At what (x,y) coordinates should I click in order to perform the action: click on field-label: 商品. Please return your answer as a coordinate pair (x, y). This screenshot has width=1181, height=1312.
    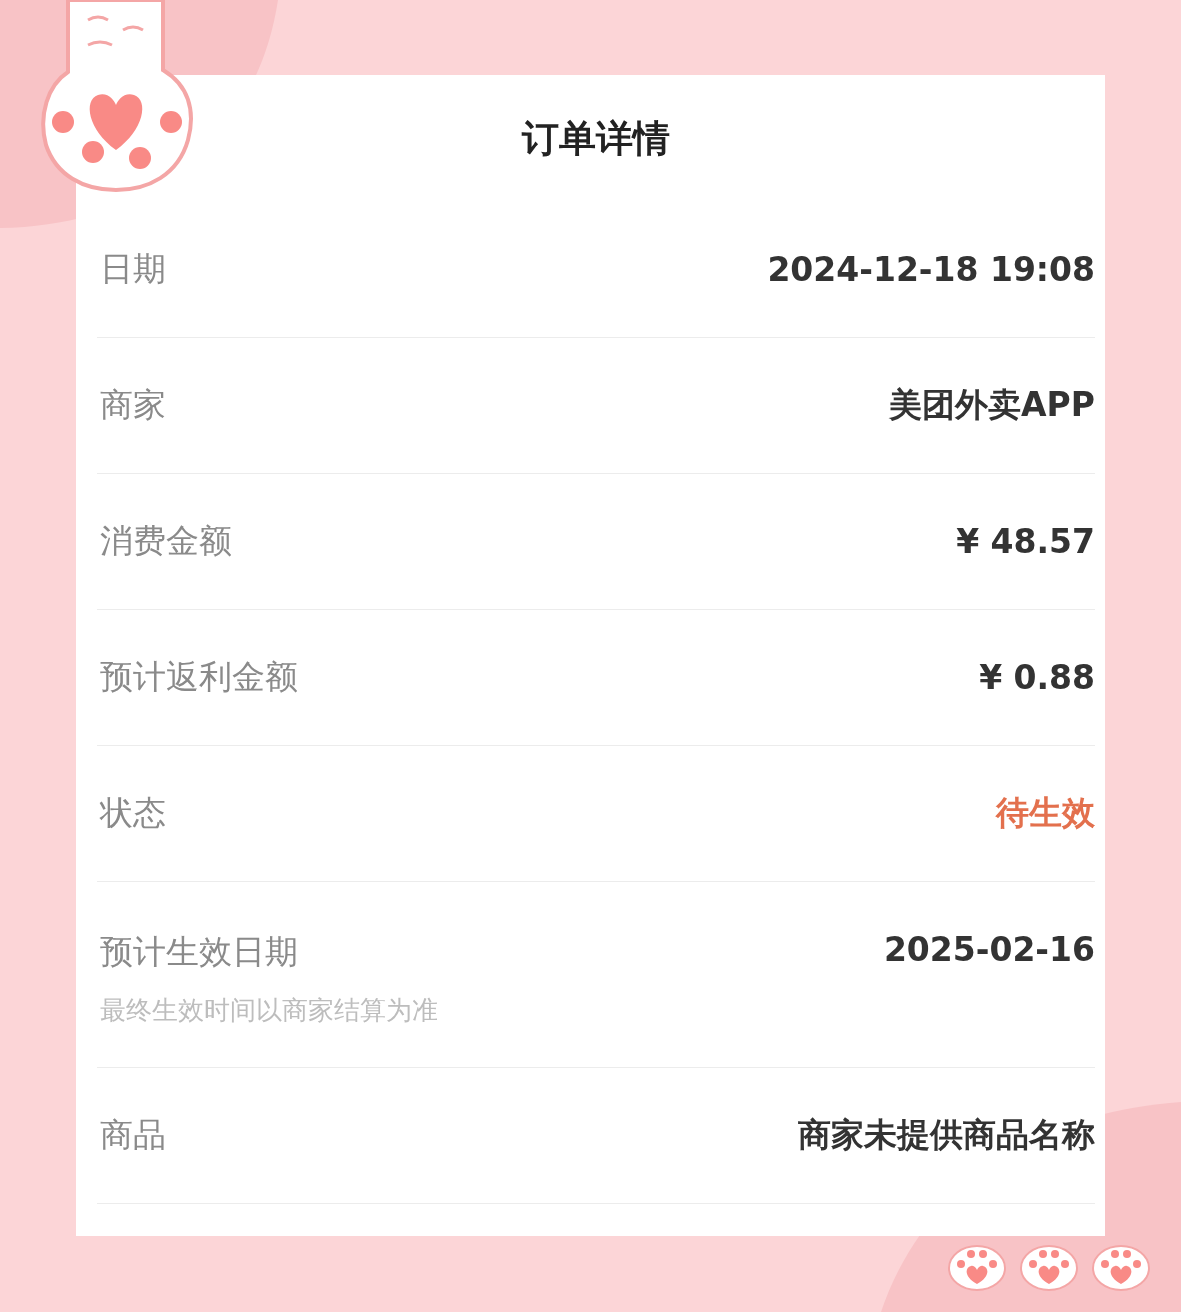
    Looking at the image, I should click on (133, 1135).